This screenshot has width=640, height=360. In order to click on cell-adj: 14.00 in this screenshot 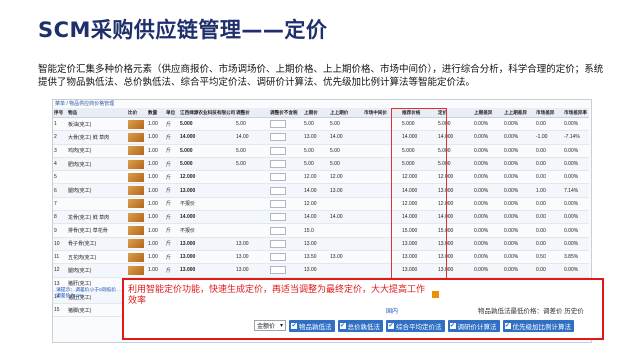, I will do `click(252, 137)`.